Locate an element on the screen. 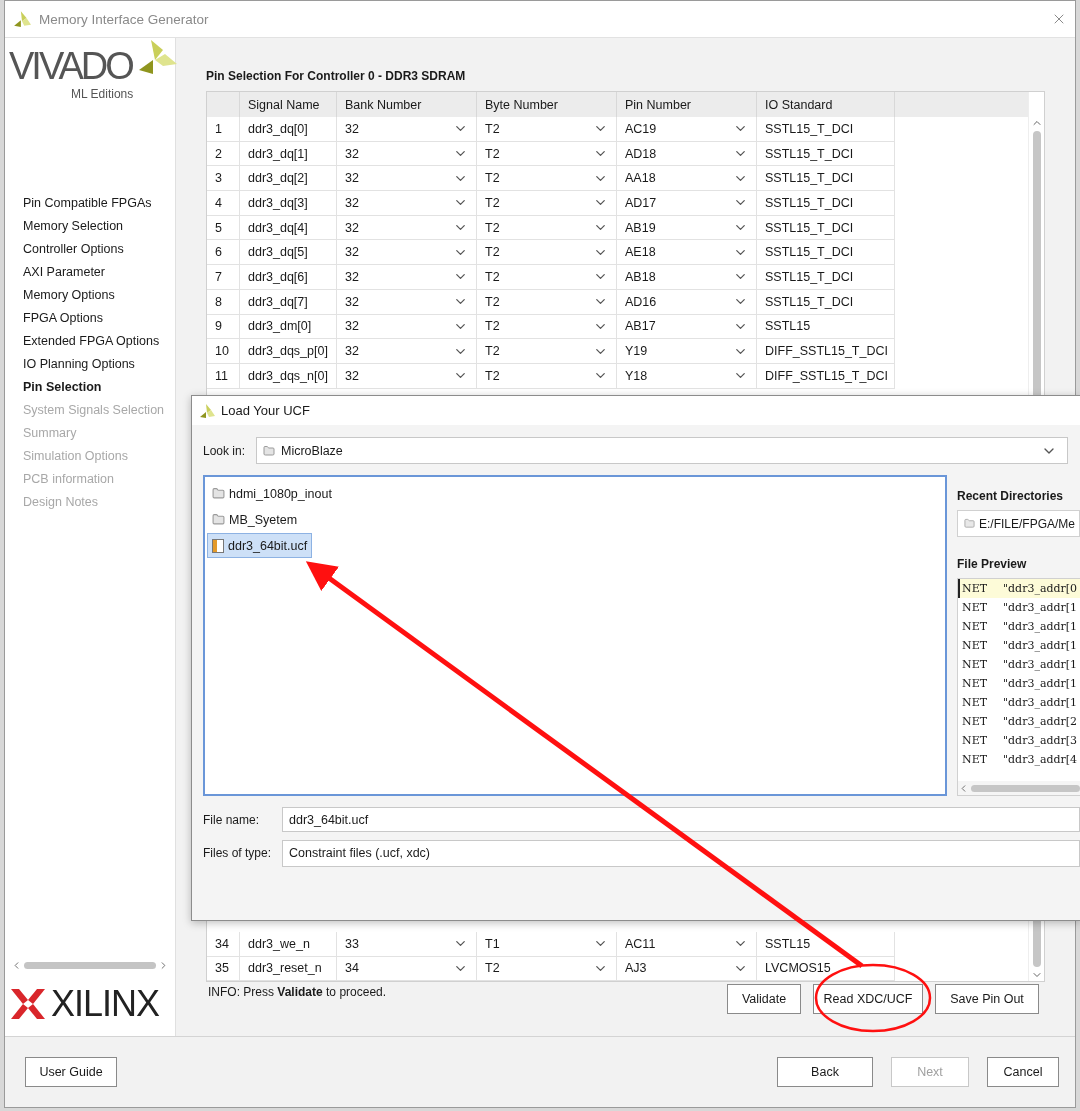 This screenshot has width=1080, height=1111. vivado-logo-text: VIVADO is located at coordinates (70, 66).